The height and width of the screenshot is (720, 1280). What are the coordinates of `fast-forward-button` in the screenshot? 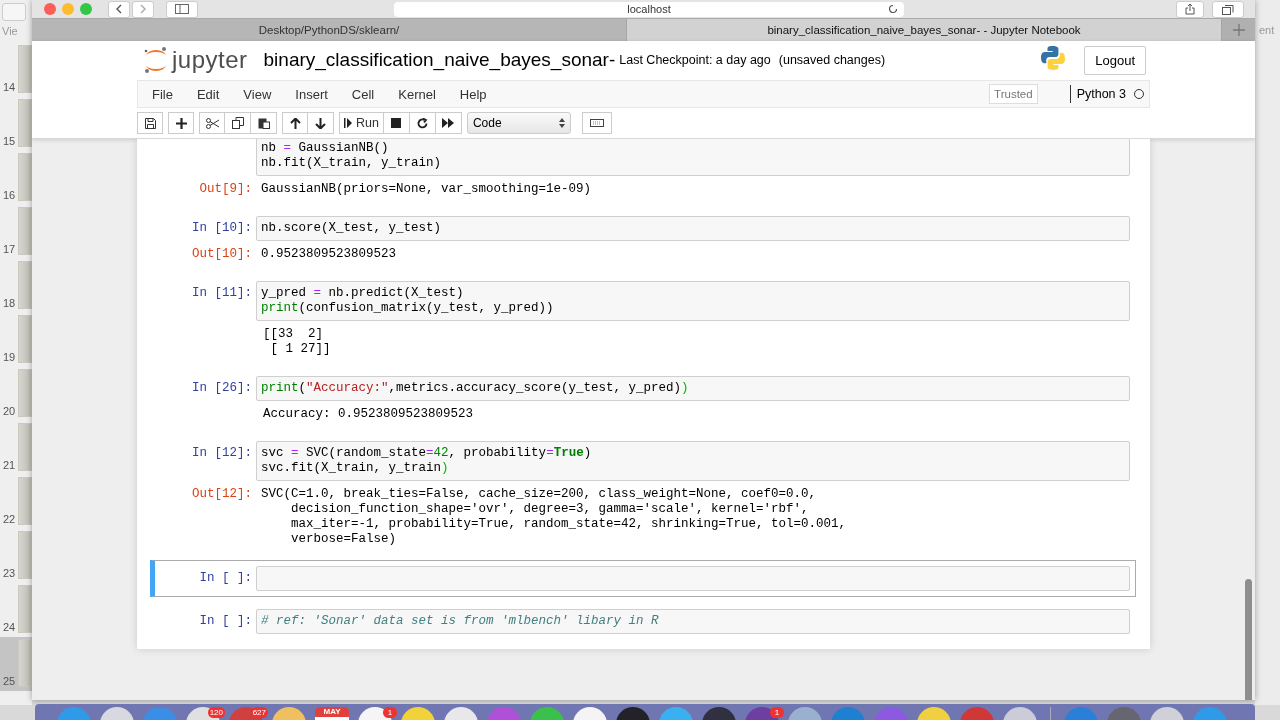 It's located at (448, 123).